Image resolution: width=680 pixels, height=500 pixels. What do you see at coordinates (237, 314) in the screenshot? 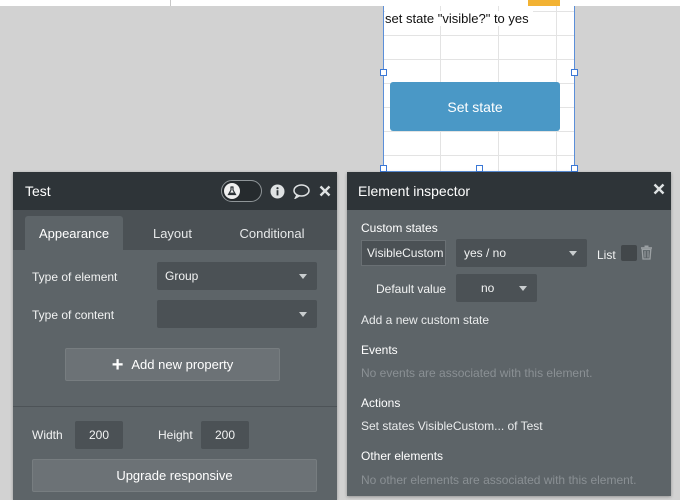
I see `type-of-content-dropdown` at bounding box center [237, 314].